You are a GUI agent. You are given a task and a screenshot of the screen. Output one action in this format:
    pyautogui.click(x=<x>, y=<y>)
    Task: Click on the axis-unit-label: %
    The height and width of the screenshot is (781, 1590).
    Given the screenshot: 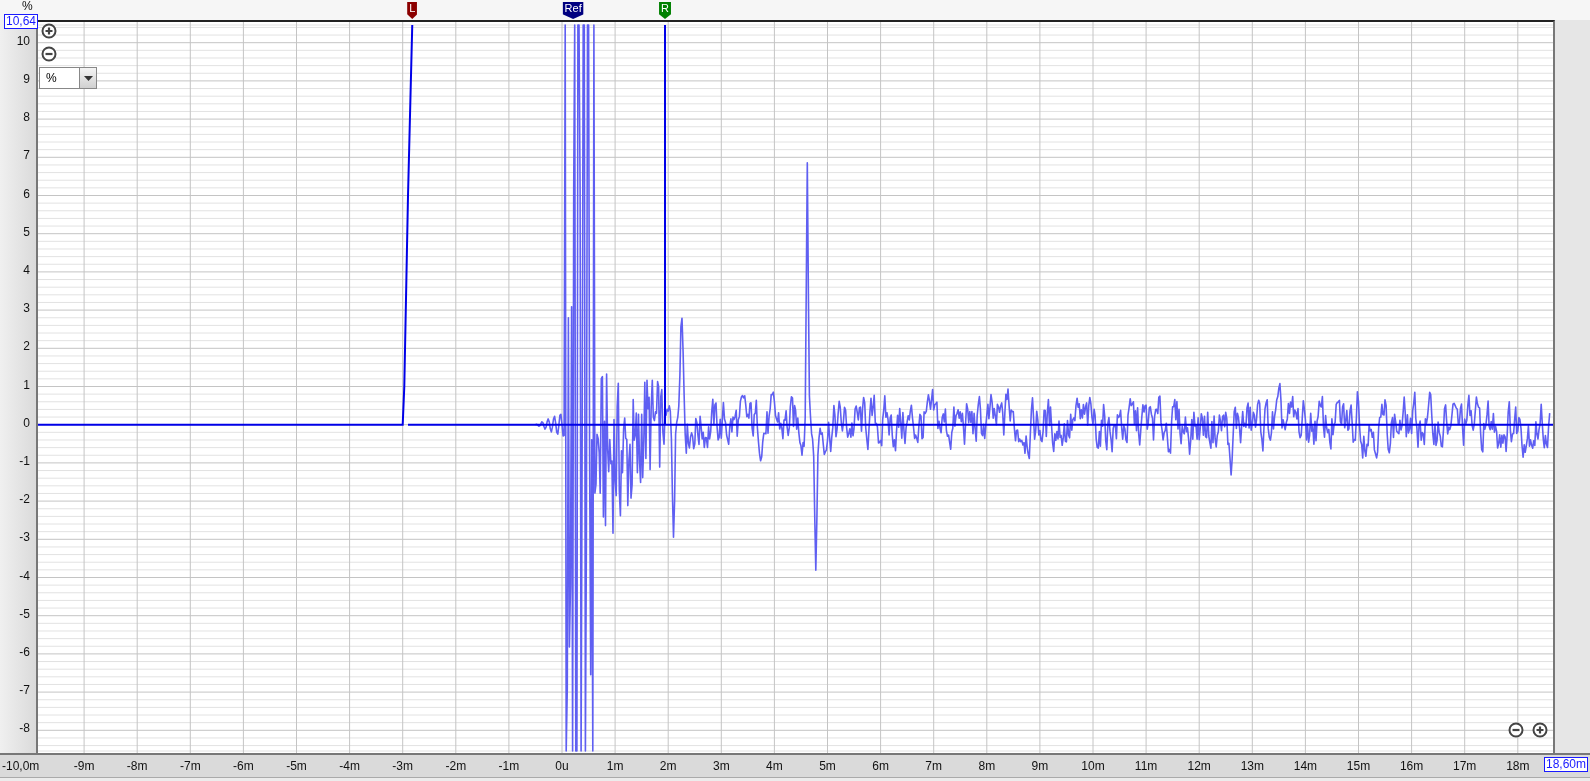 What is the action you would take?
    pyautogui.click(x=27, y=6)
    